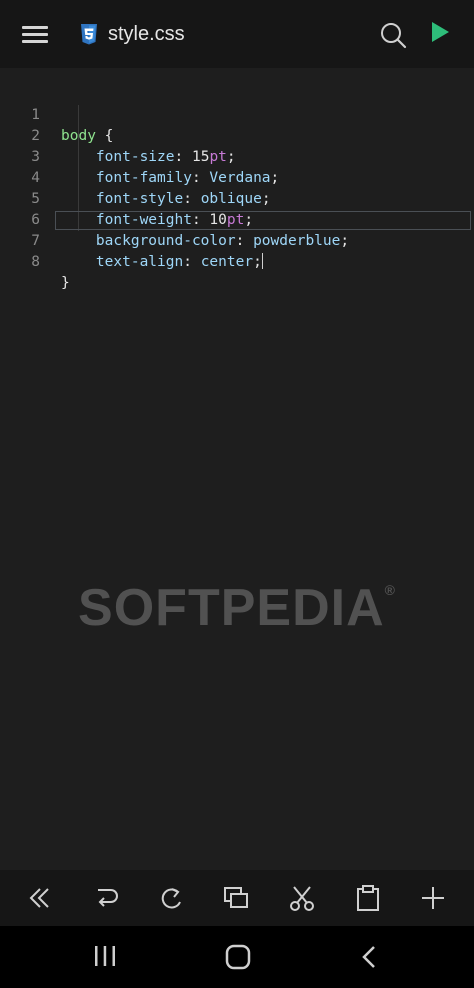 This screenshot has width=474, height=988. What do you see at coordinates (146, 34) in the screenshot?
I see `file-name: style.css` at bounding box center [146, 34].